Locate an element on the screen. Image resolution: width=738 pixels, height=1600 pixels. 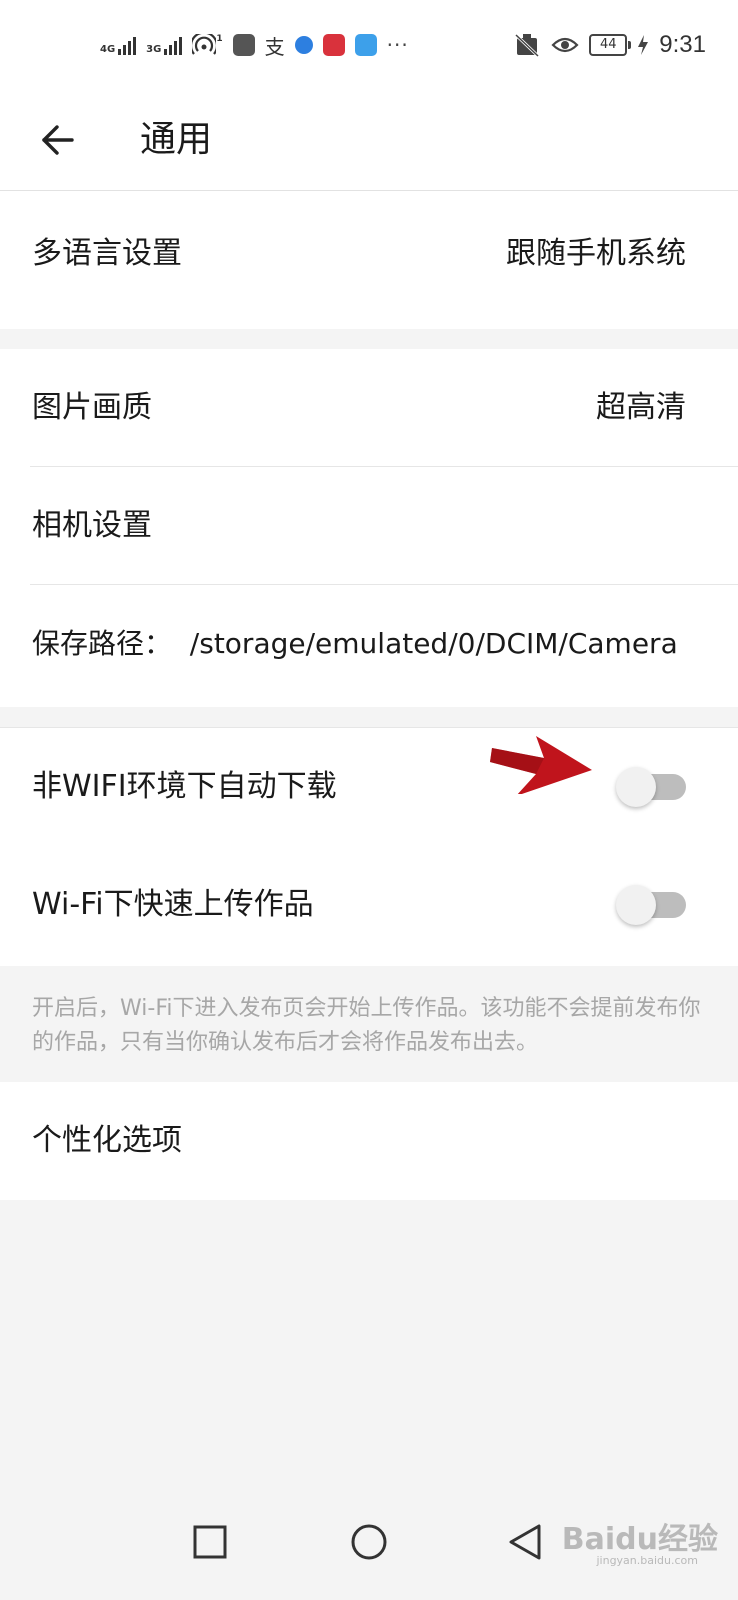
camera-settings-row: 相机设置 is located at coordinates (369, 526).